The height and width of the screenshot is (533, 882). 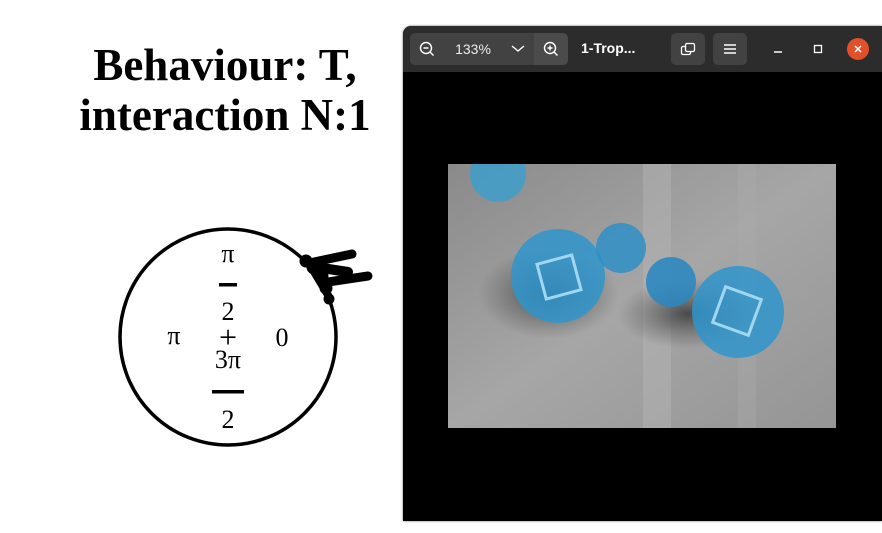 What do you see at coordinates (227, 253) in the screenshot?
I see `label-pi-half-numerator: π` at bounding box center [227, 253].